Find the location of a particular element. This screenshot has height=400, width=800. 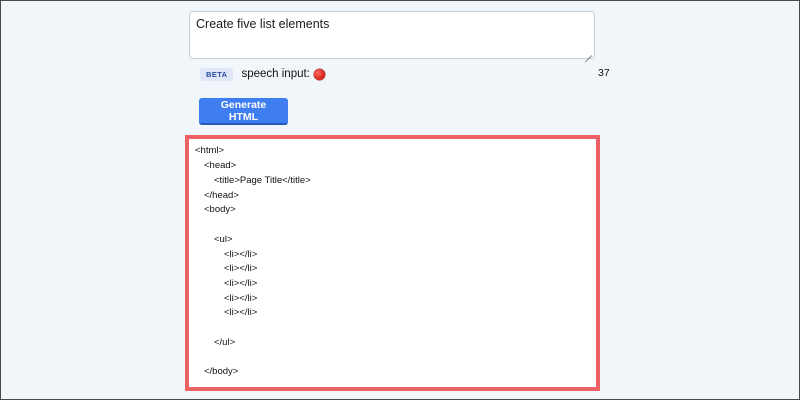

code-line: </head> is located at coordinates (221, 195).